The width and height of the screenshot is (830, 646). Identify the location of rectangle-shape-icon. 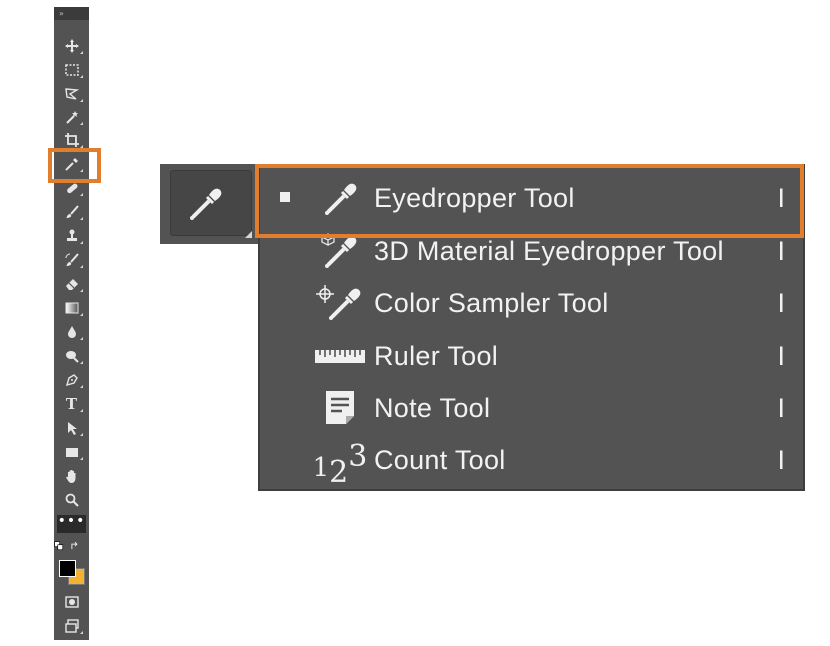
(71, 452).